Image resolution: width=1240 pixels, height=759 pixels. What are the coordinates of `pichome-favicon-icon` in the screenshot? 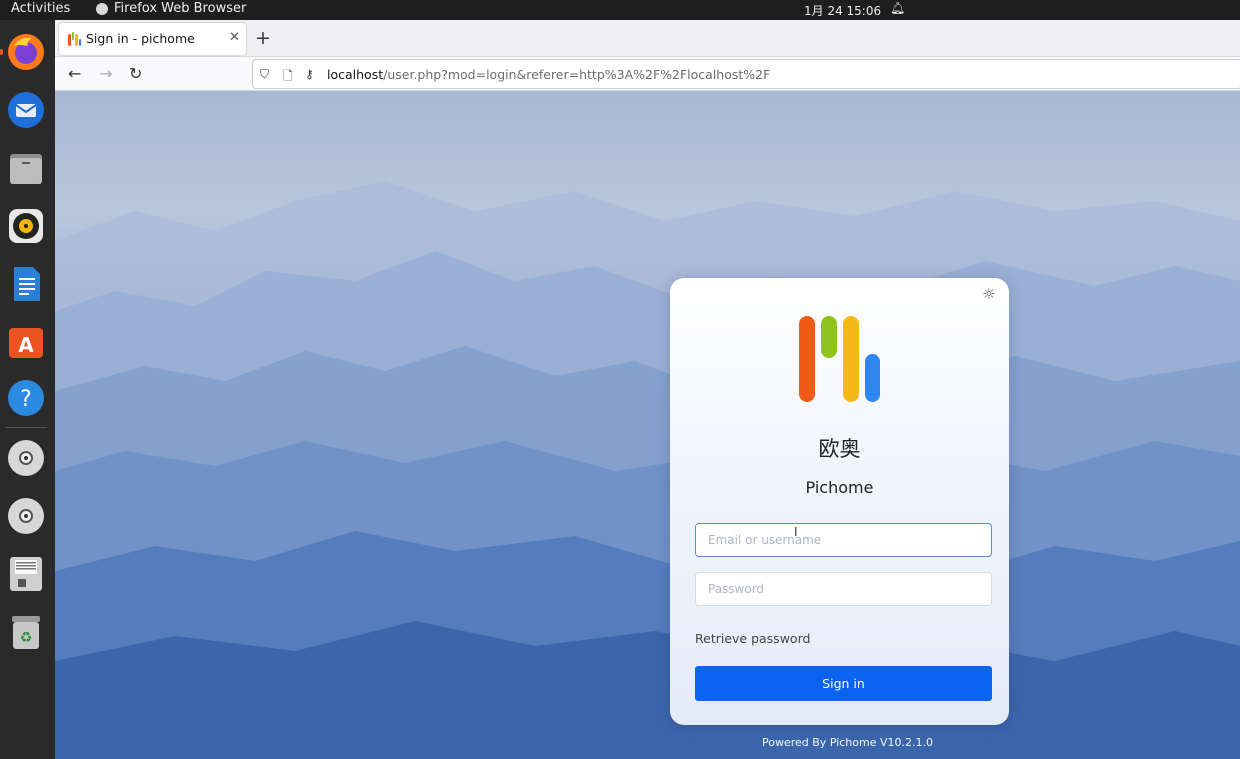 It's located at (75, 39).